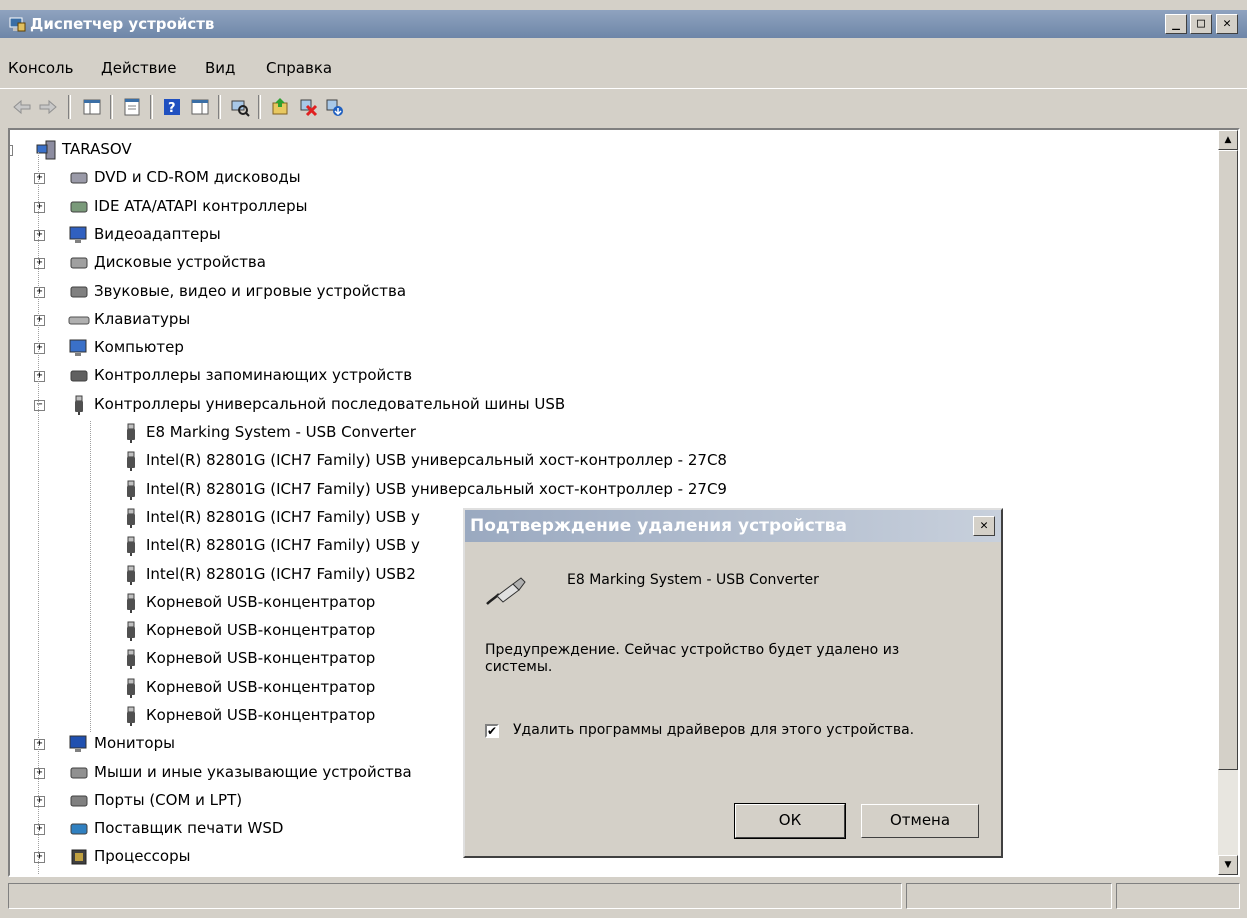 Image resolution: width=1247 pixels, height=918 pixels. What do you see at coordinates (46, 150) in the screenshot?
I see `computer-tower-icon` at bounding box center [46, 150].